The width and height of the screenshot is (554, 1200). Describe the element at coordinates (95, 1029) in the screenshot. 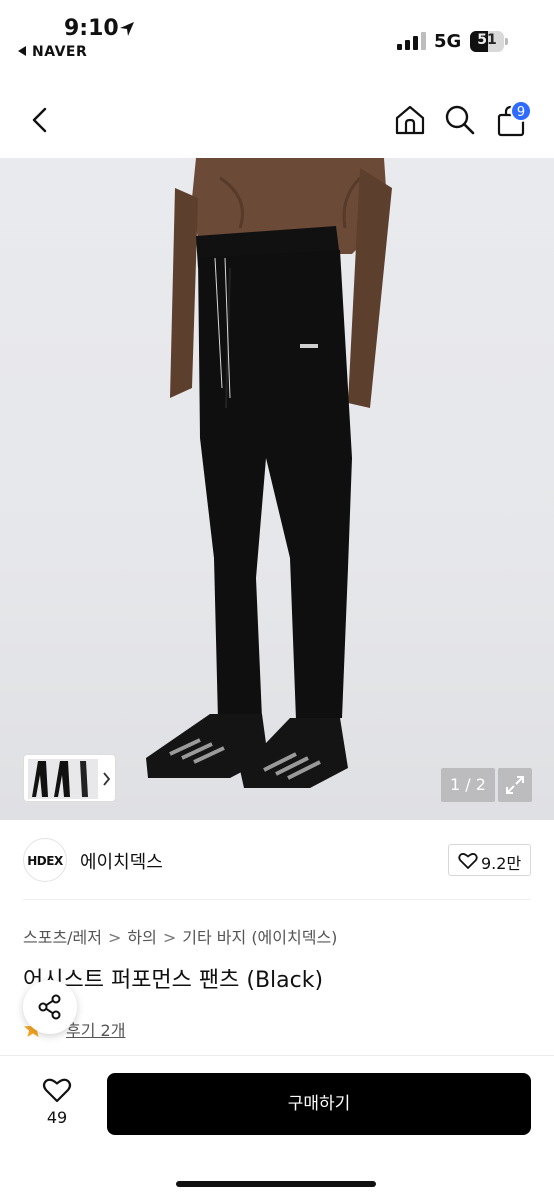

I see `review-link: 후기 2개` at that location.